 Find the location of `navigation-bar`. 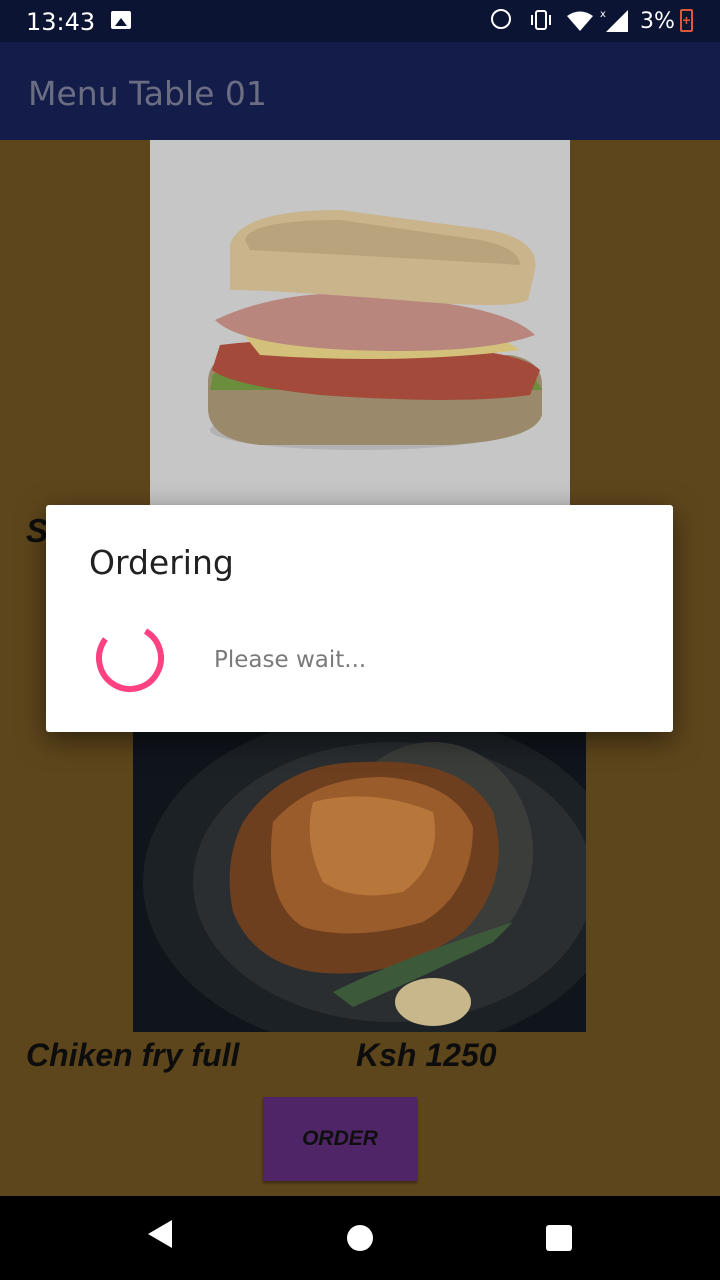

navigation-bar is located at coordinates (360, 1238).